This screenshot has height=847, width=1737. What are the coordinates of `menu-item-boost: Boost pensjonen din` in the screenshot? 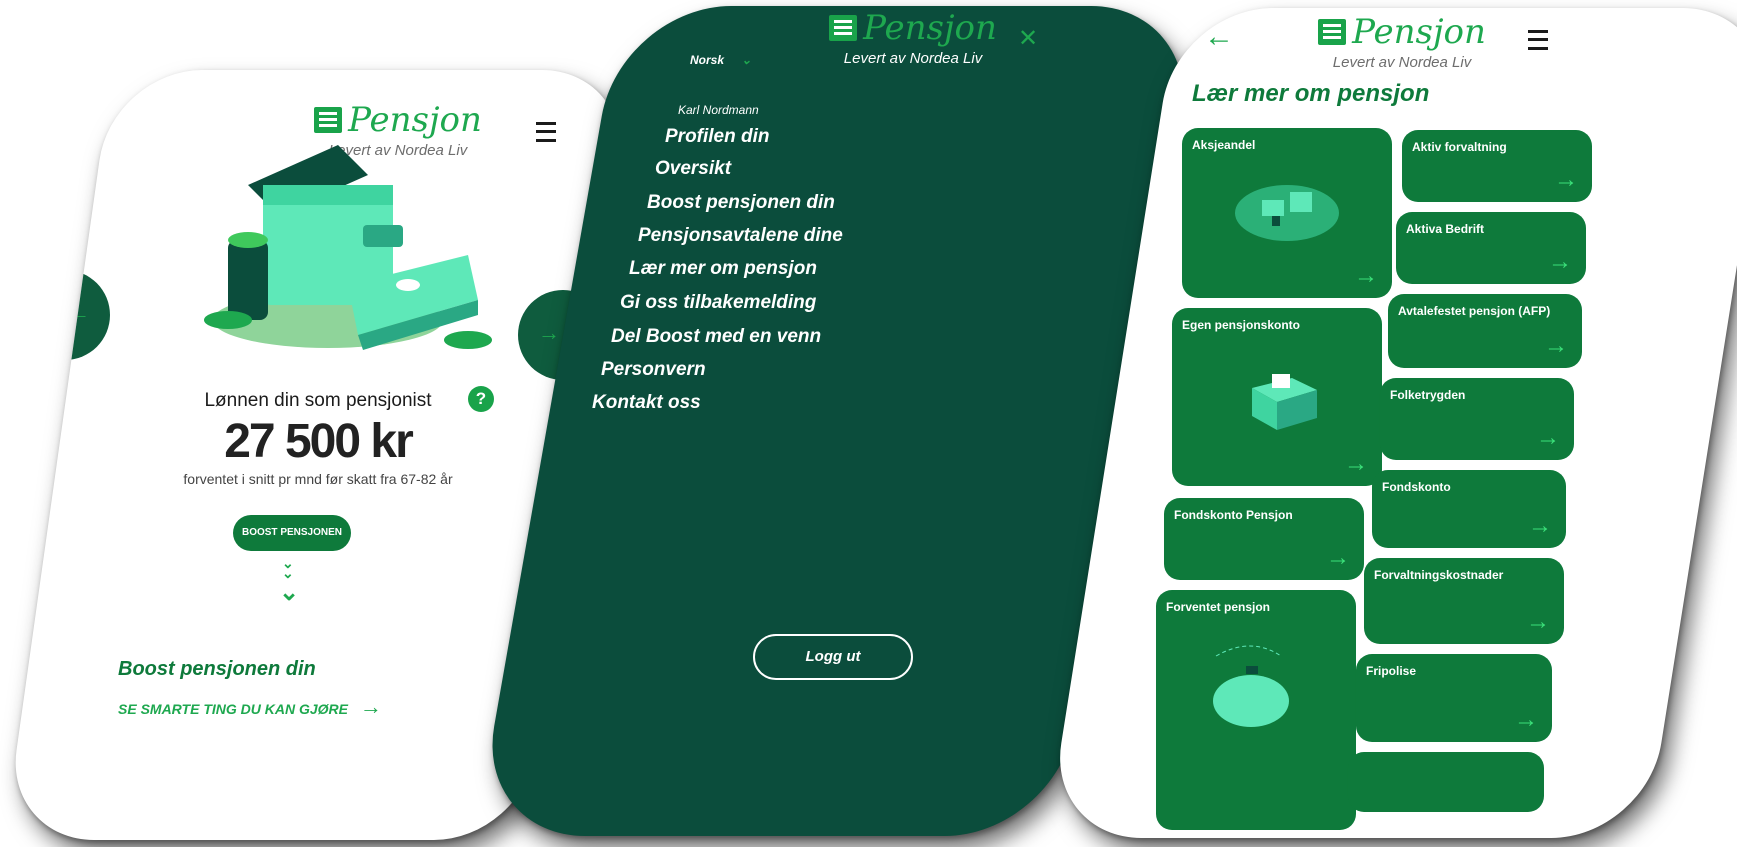 It's located at (741, 203).